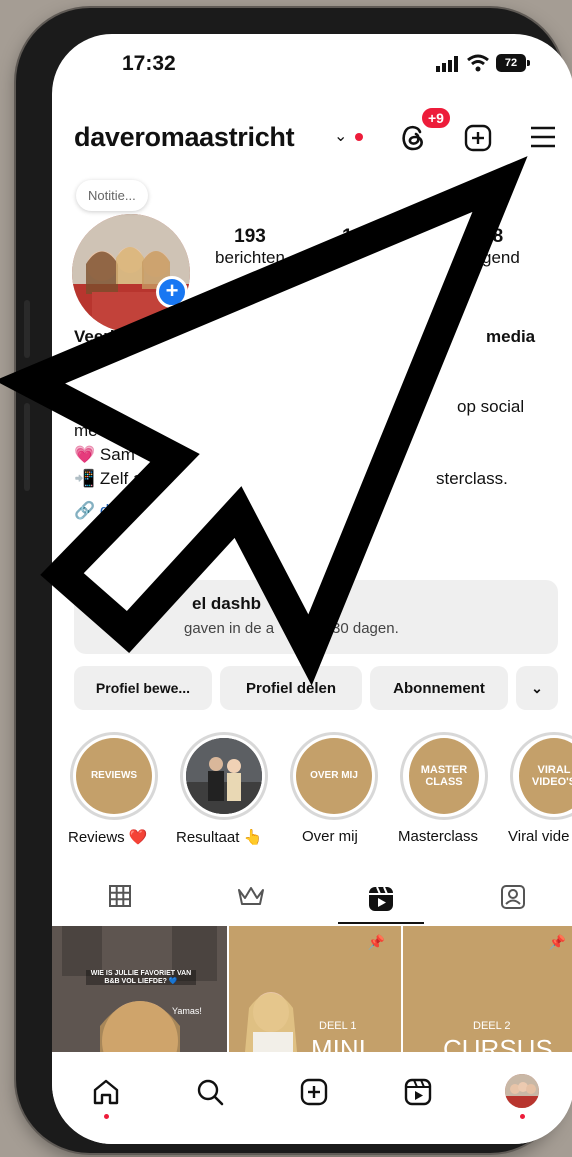 The height and width of the screenshot is (1157, 572). What do you see at coordinates (545, 776) in the screenshot?
I see `highlight-cover-text: VIRAL VIDEO'S` at bounding box center [545, 776].